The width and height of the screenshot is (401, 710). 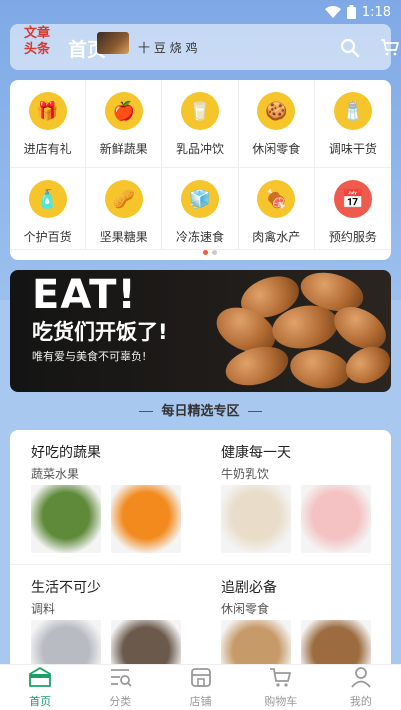 What do you see at coordinates (204, 47) in the screenshot?
I see `app-header: 文章 头条 首页 十 豆 烧 鸡` at bounding box center [204, 47].